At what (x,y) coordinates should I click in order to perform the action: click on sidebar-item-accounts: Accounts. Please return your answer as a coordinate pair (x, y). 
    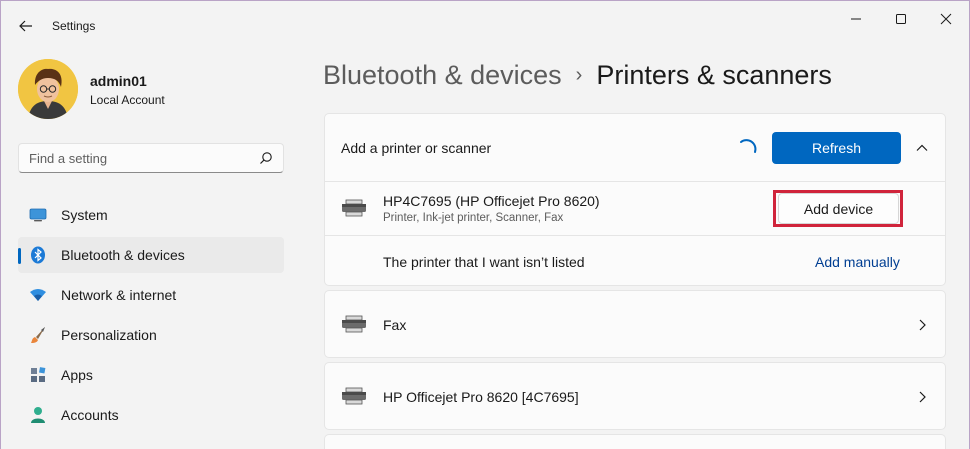
    Looking at the image, I should click on (151, 415).